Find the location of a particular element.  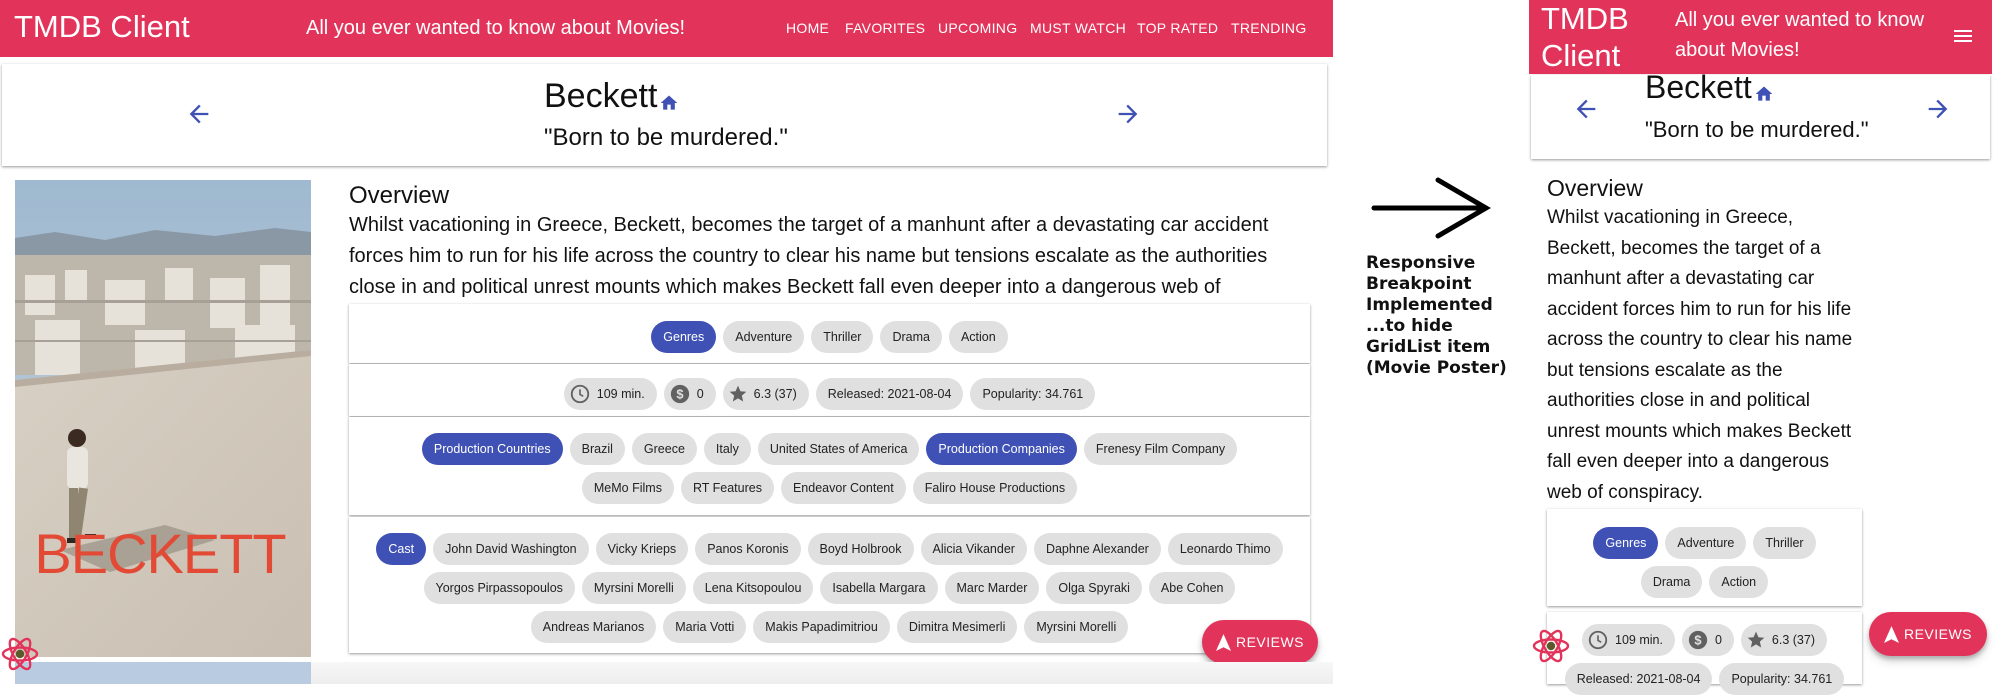

cast-chip: Vicky Krieps is located at coordinates (642, 548).